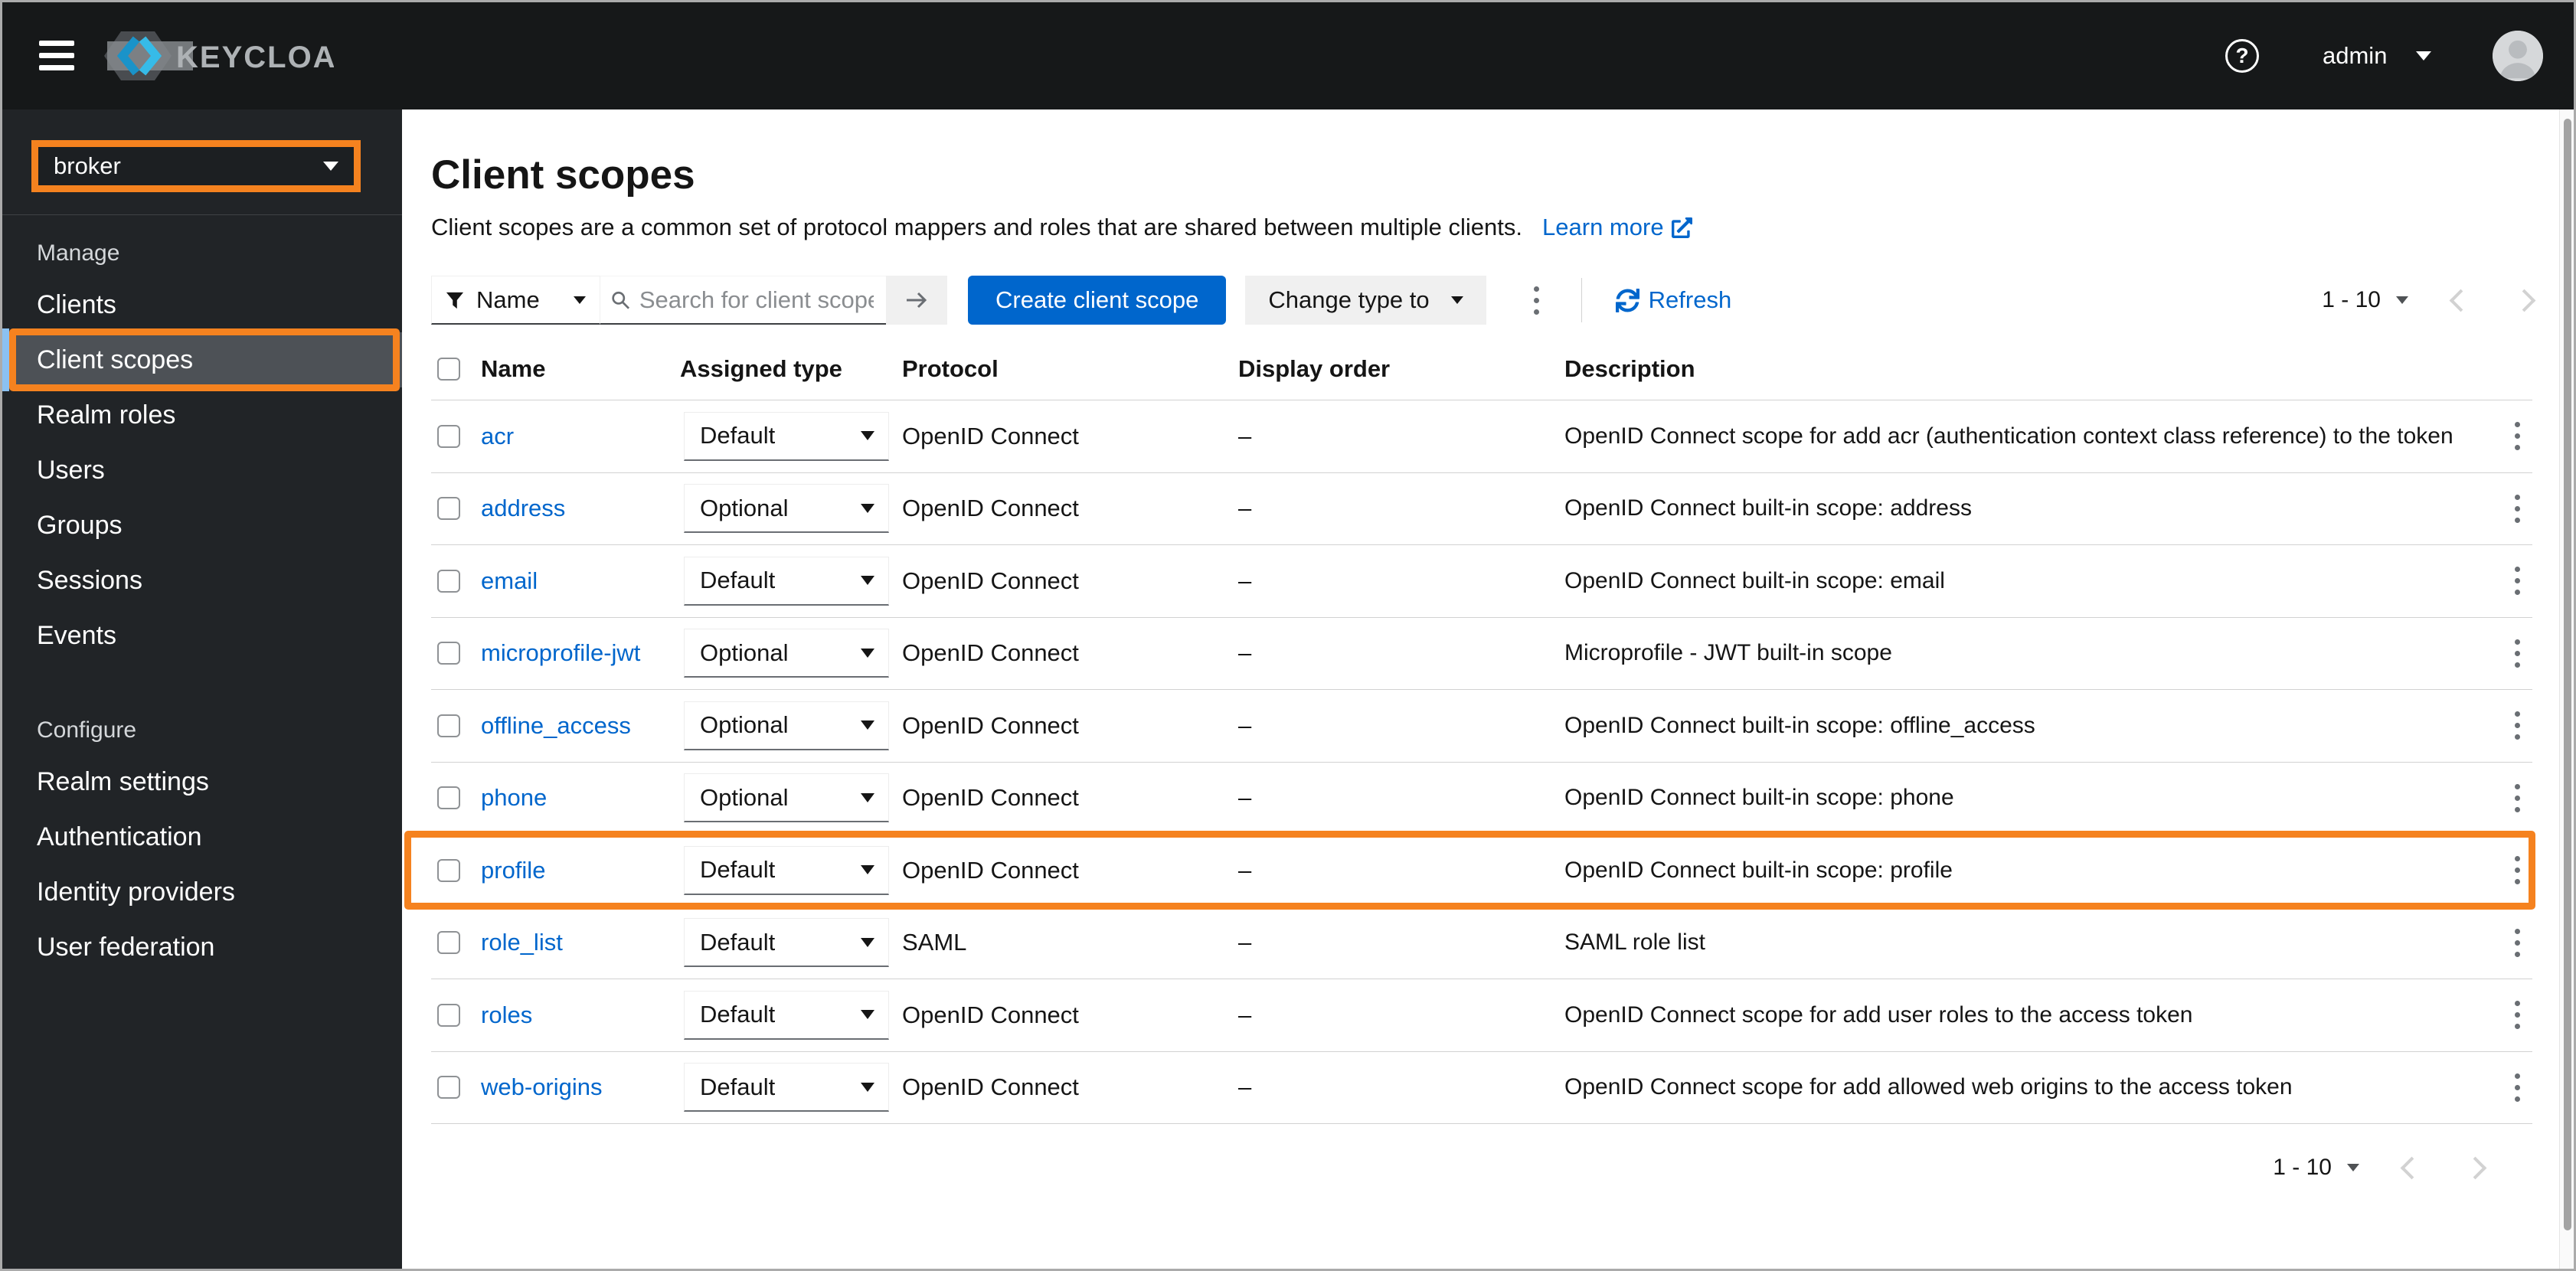  What do you see at coordinates (87, 165) in the screenshot?
I see `realm-name: broker` at bounding box center [87, 165].